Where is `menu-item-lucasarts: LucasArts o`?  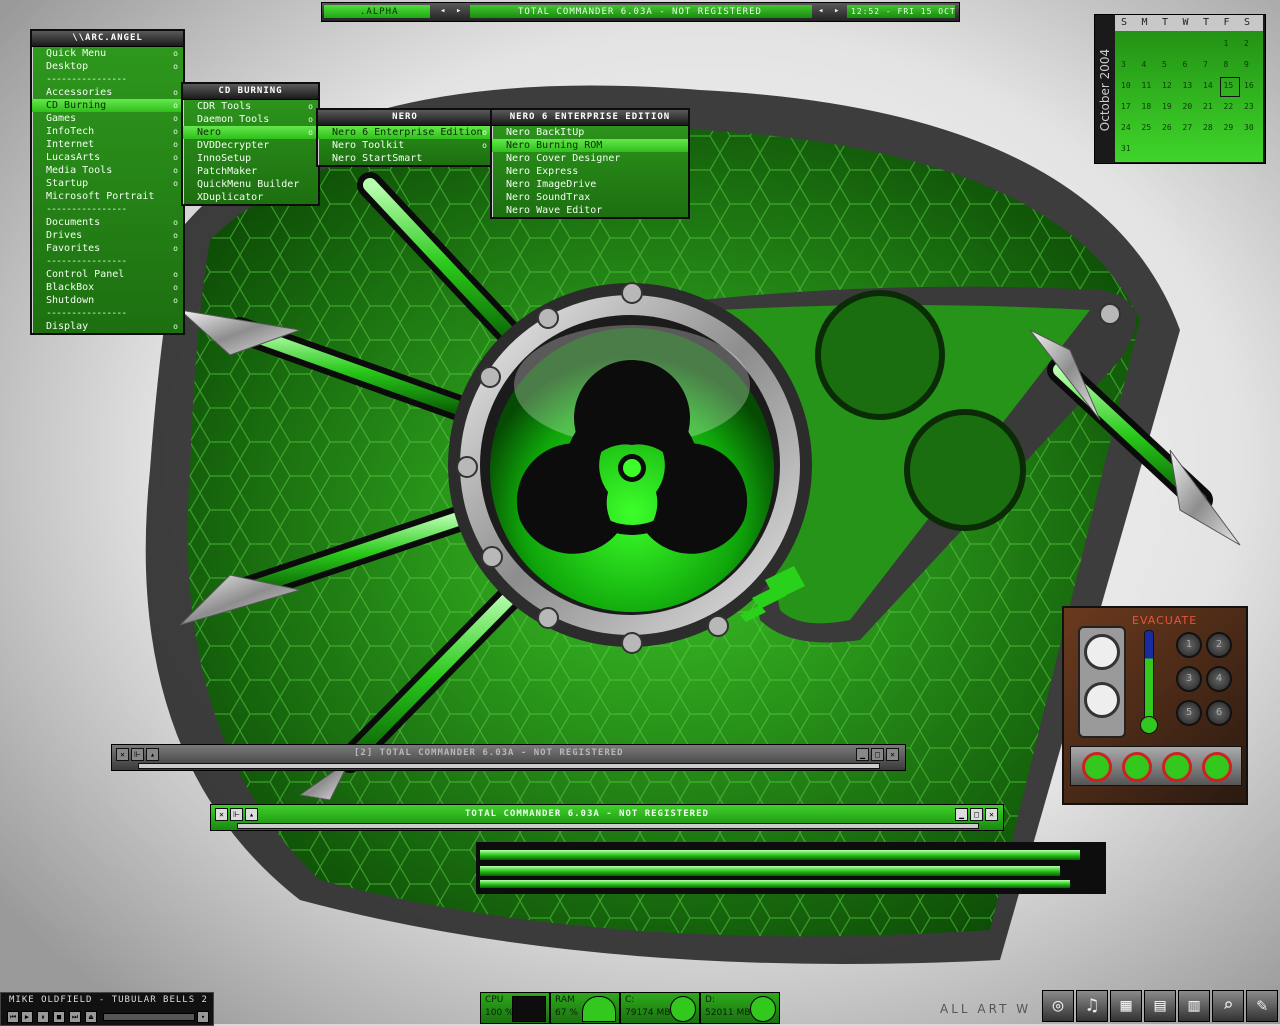 menu-item-lucasarts: LucasArts o is located at coordinates (107, 157).